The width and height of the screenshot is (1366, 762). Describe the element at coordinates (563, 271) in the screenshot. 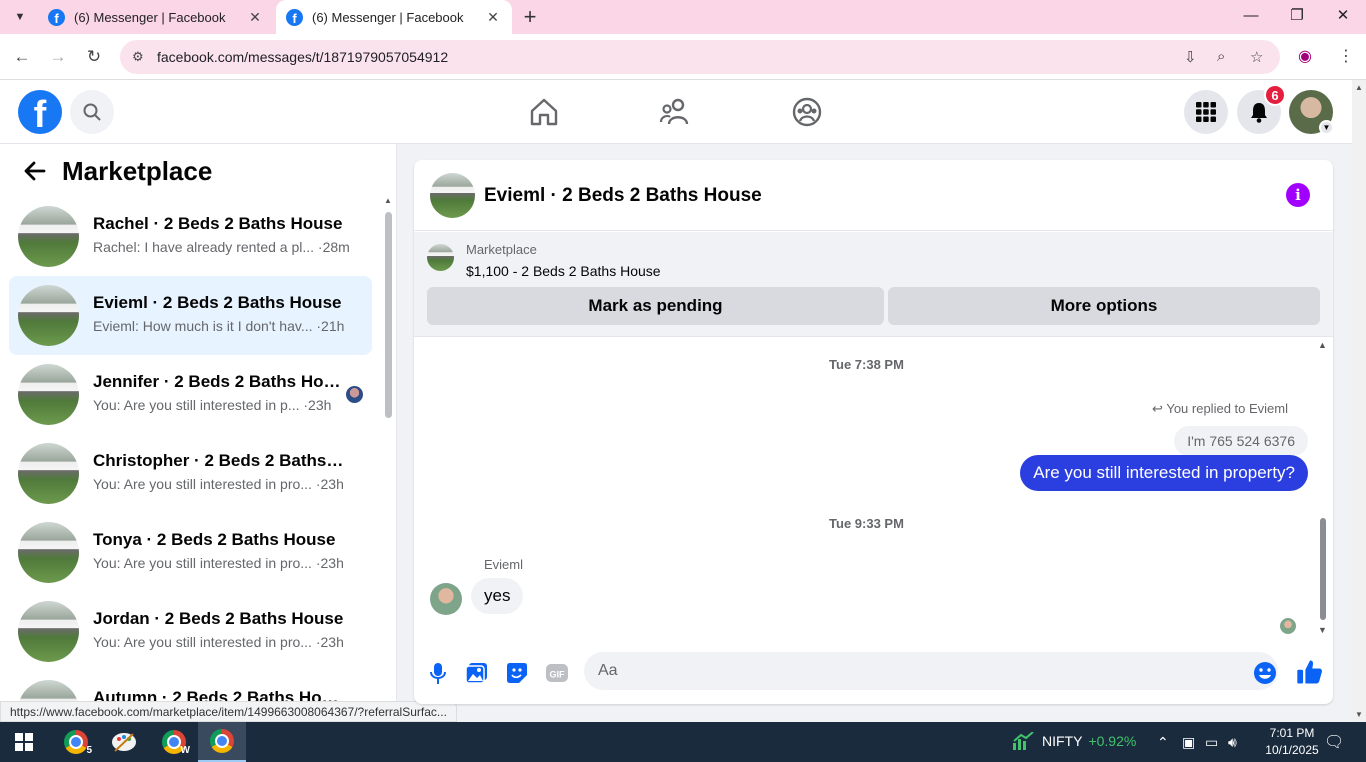

I see `listing-price-title: $1,100 - 2 Beds 2 Baths House` at that location.